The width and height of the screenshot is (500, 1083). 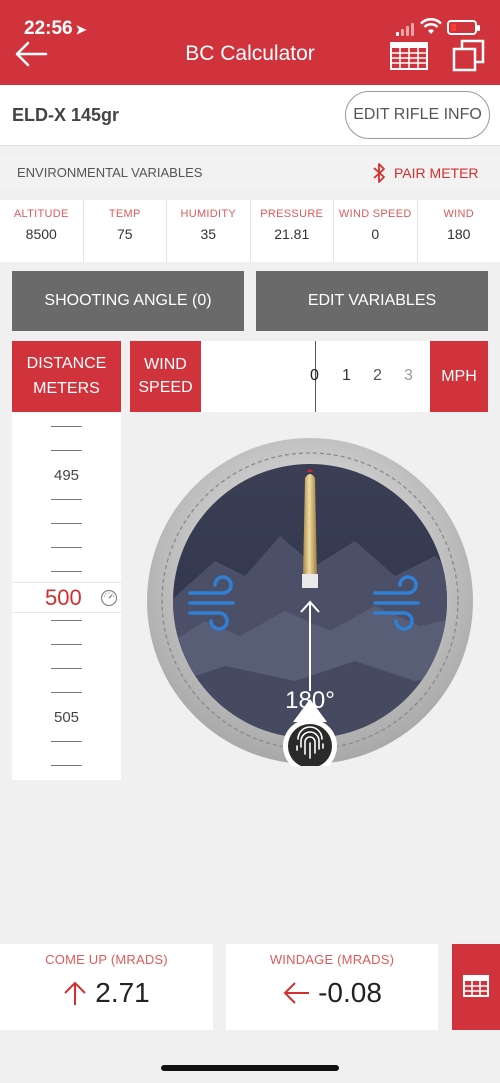 I want to click on signal-icon, so click(x=406, y=29).